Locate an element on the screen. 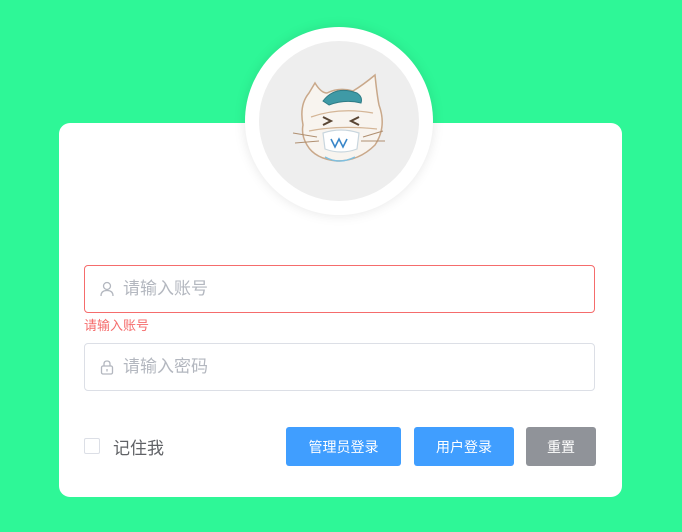 The image size is (682, 532). admin-login-button: 管理员登录 is located at coordinates (343, 446).